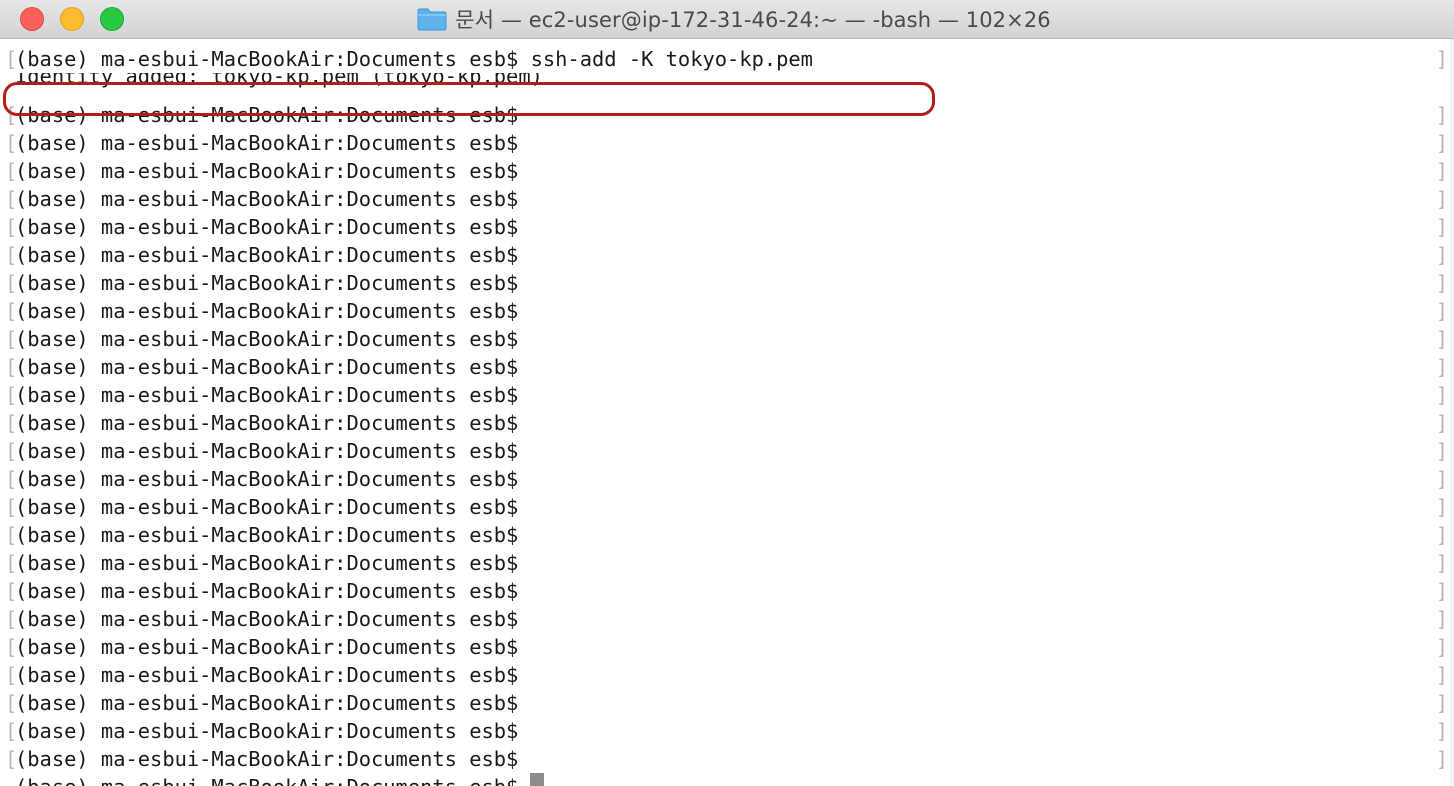 Image resolution: width=1454 pixels, height=786 pixels. I want to click on scrollbar-track, so click(1452, 412).